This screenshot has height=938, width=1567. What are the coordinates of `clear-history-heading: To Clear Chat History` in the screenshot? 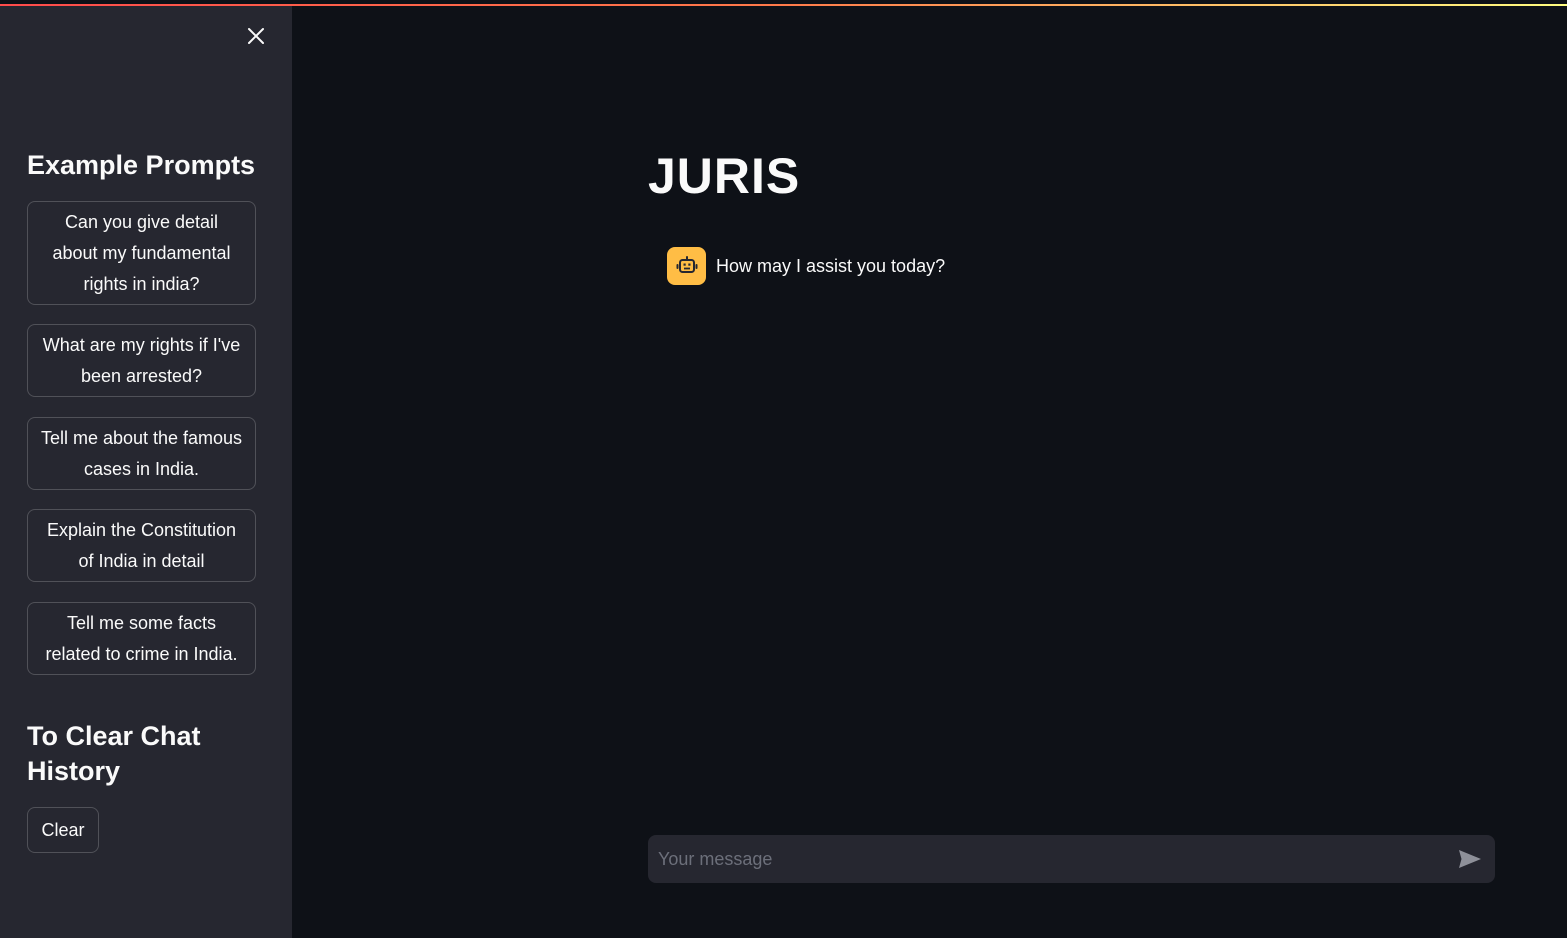 It's located at (114, 753).